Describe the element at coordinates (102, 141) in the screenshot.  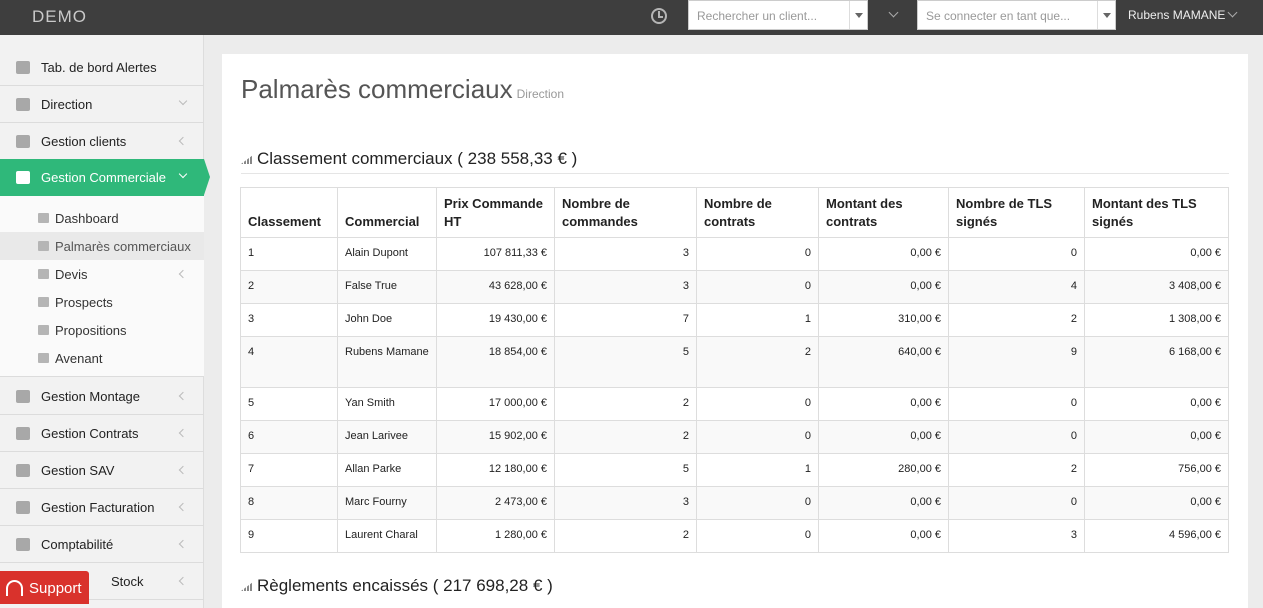
I see `sidebar-item-clients: Gestion clients` at that location.